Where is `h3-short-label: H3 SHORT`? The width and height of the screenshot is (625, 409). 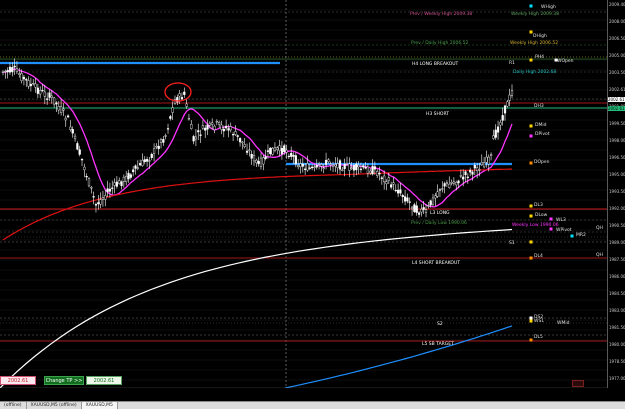 h3-short-label: H3 SHORT is located at coordinates (437, 114).